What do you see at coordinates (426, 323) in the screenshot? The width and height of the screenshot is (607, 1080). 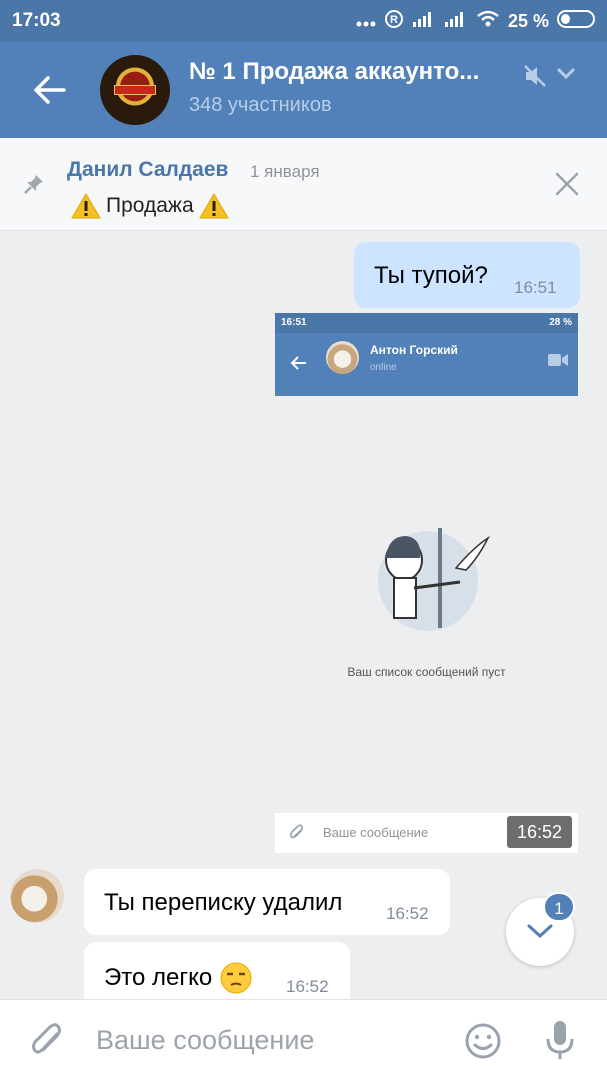 I see `attachment-status-bar: 16:51 28 %` at bounding box center [426, 323].